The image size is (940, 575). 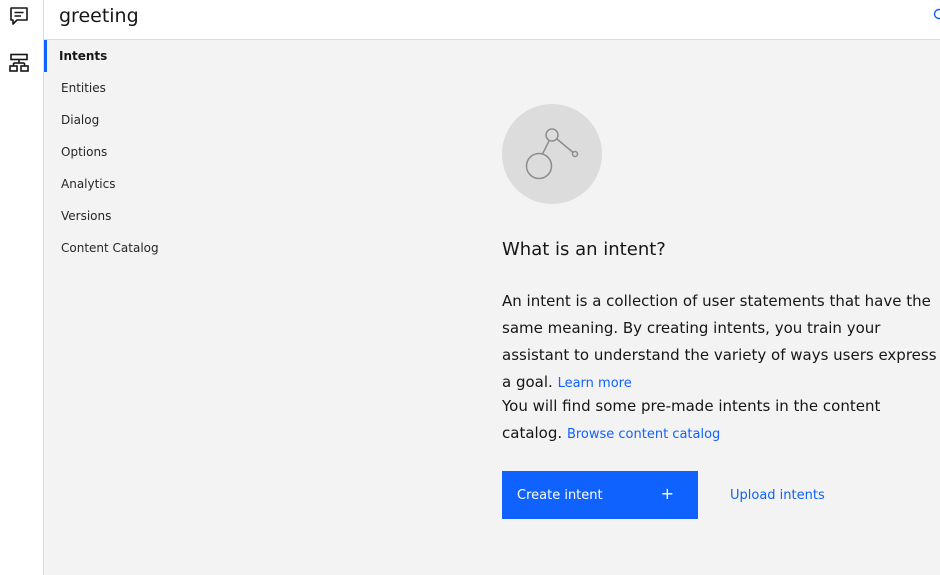 What do you see at coordinates (560, 495) in the screenshot?
I see `create-intent-label: Create intent` at bounding box center [560, 495].